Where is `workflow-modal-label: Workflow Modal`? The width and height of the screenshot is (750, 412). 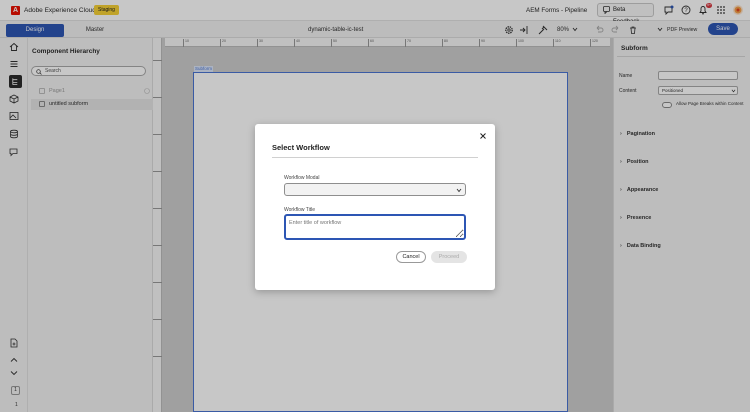
workflow-modal-label: Workflow Modal is located at coordinates (302, 178).